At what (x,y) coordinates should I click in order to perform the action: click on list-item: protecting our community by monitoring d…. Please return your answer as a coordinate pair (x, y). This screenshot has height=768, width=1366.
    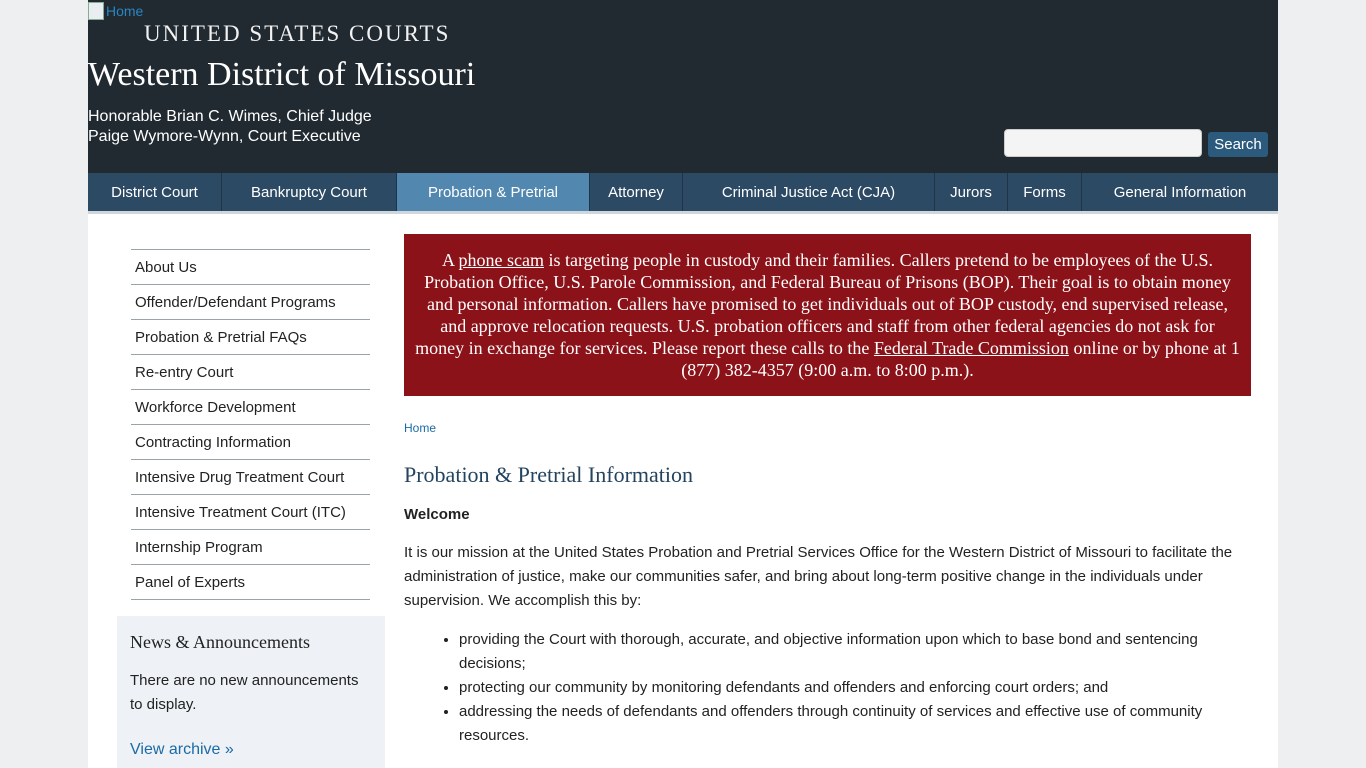
    Looking at the image, I should click on (851, 688).